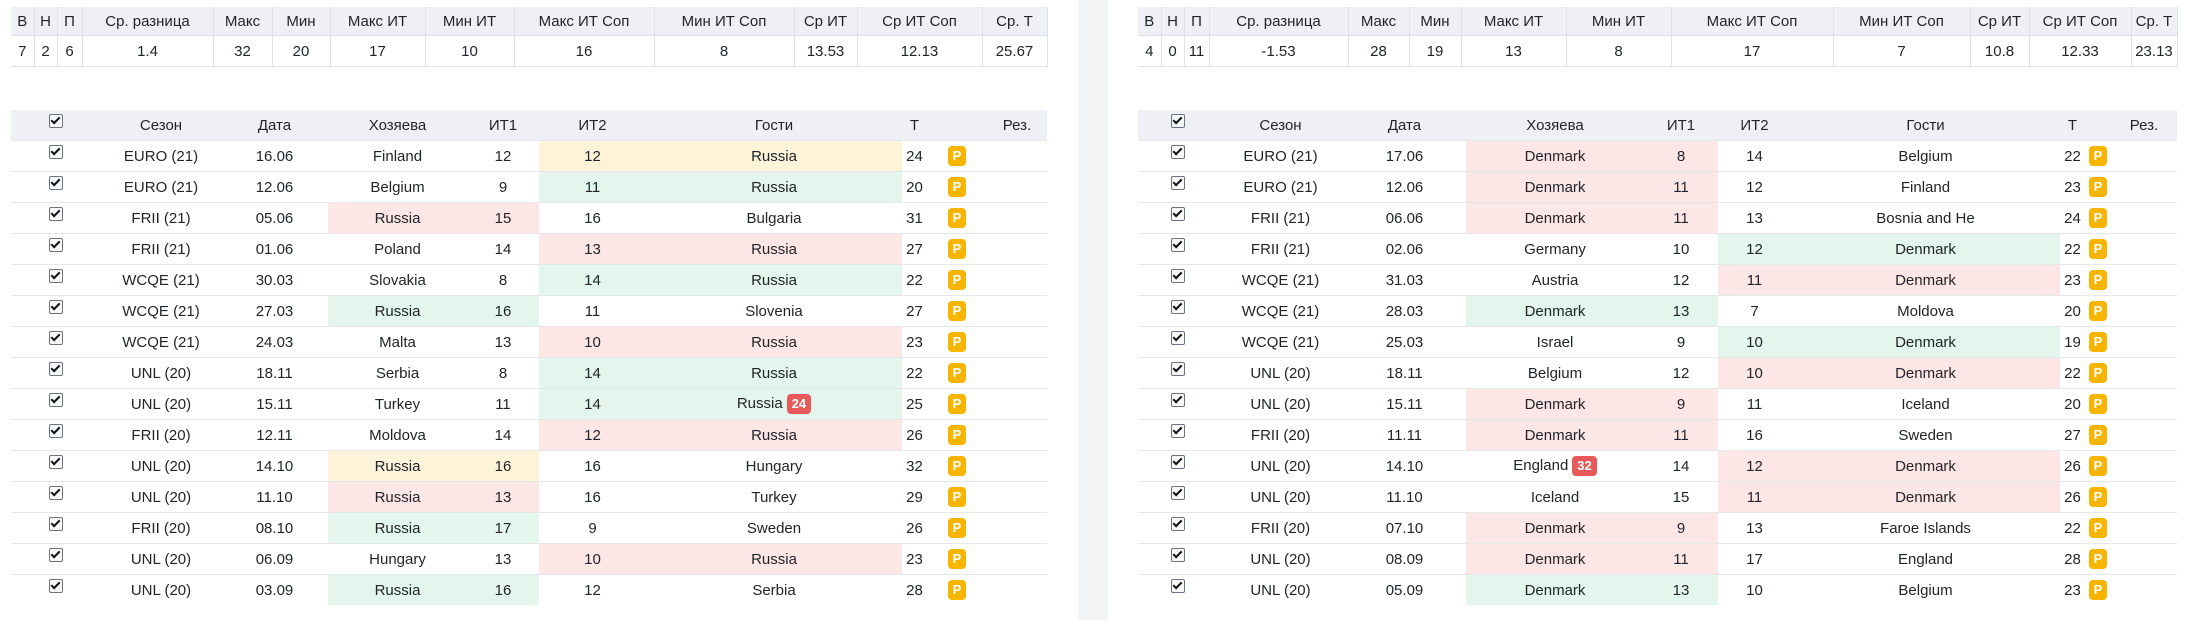  What do you see at coordinates (397, 218) in the screenshot?
I see `home-team-name: Russia` at bounding box center [397, 218].